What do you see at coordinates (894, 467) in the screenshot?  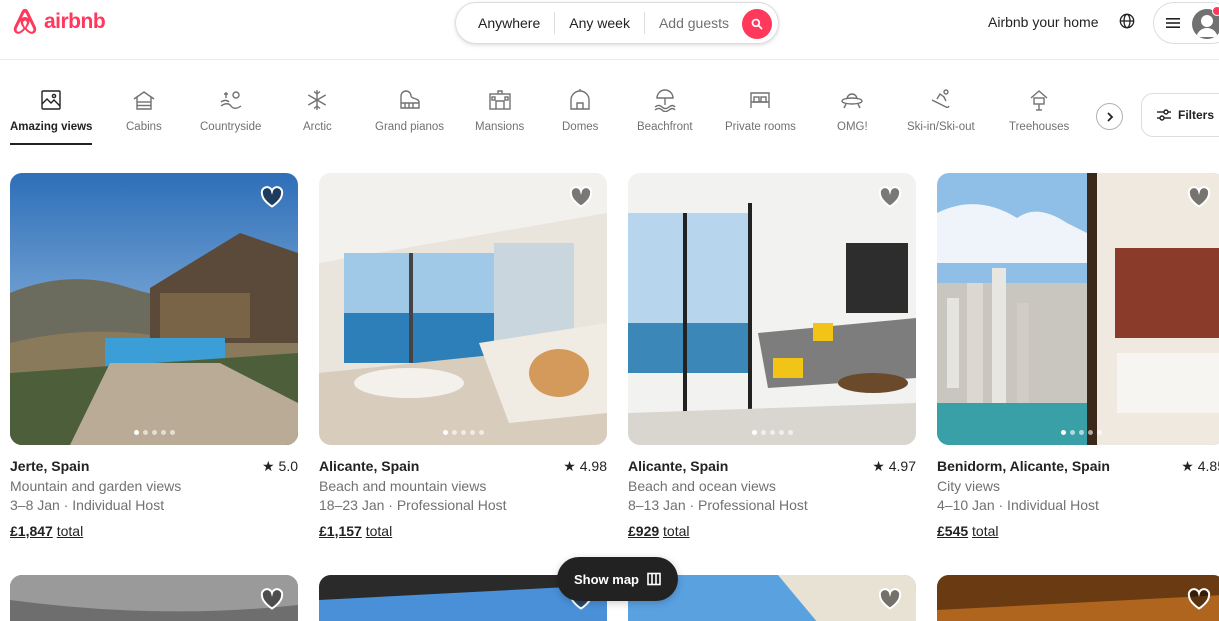 I see `listing-rating: ★ 4.97` at bounding box center [894, 467].